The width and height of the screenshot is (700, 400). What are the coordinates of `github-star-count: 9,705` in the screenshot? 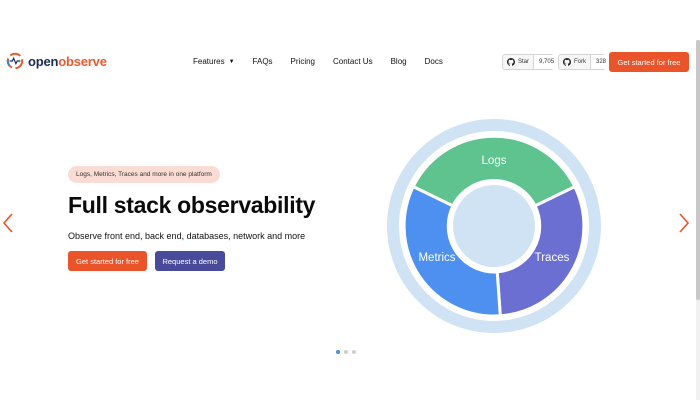 It's located at (547, 62).